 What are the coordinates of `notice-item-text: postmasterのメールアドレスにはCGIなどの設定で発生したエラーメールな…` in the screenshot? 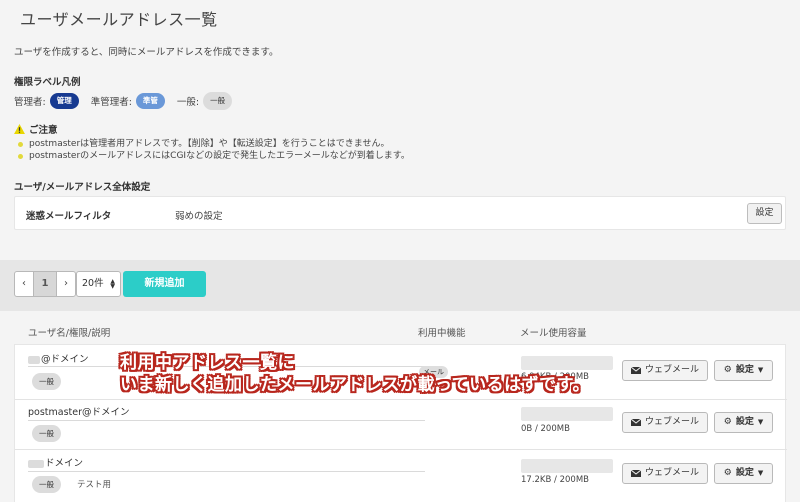 It's located at (219, 156).